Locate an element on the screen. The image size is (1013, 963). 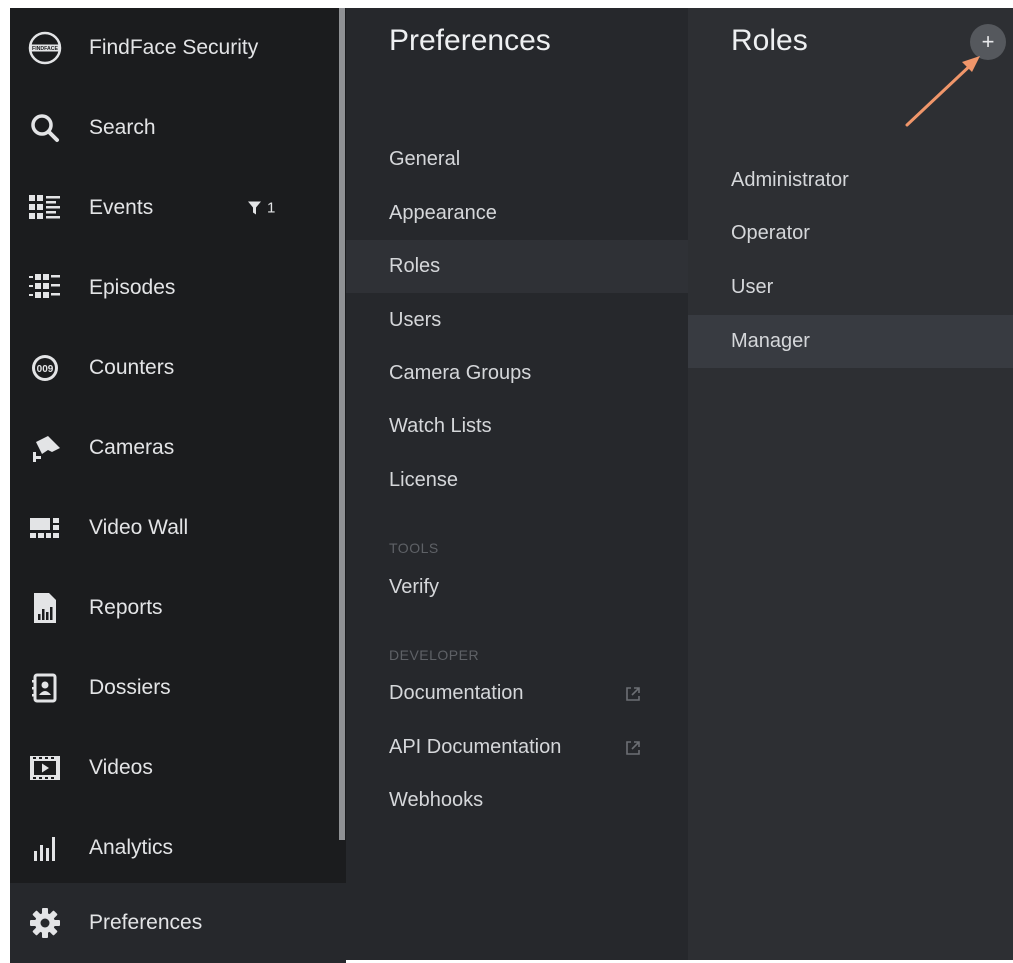
logo-text: FINDFACE is located at coordinates (45, 49).